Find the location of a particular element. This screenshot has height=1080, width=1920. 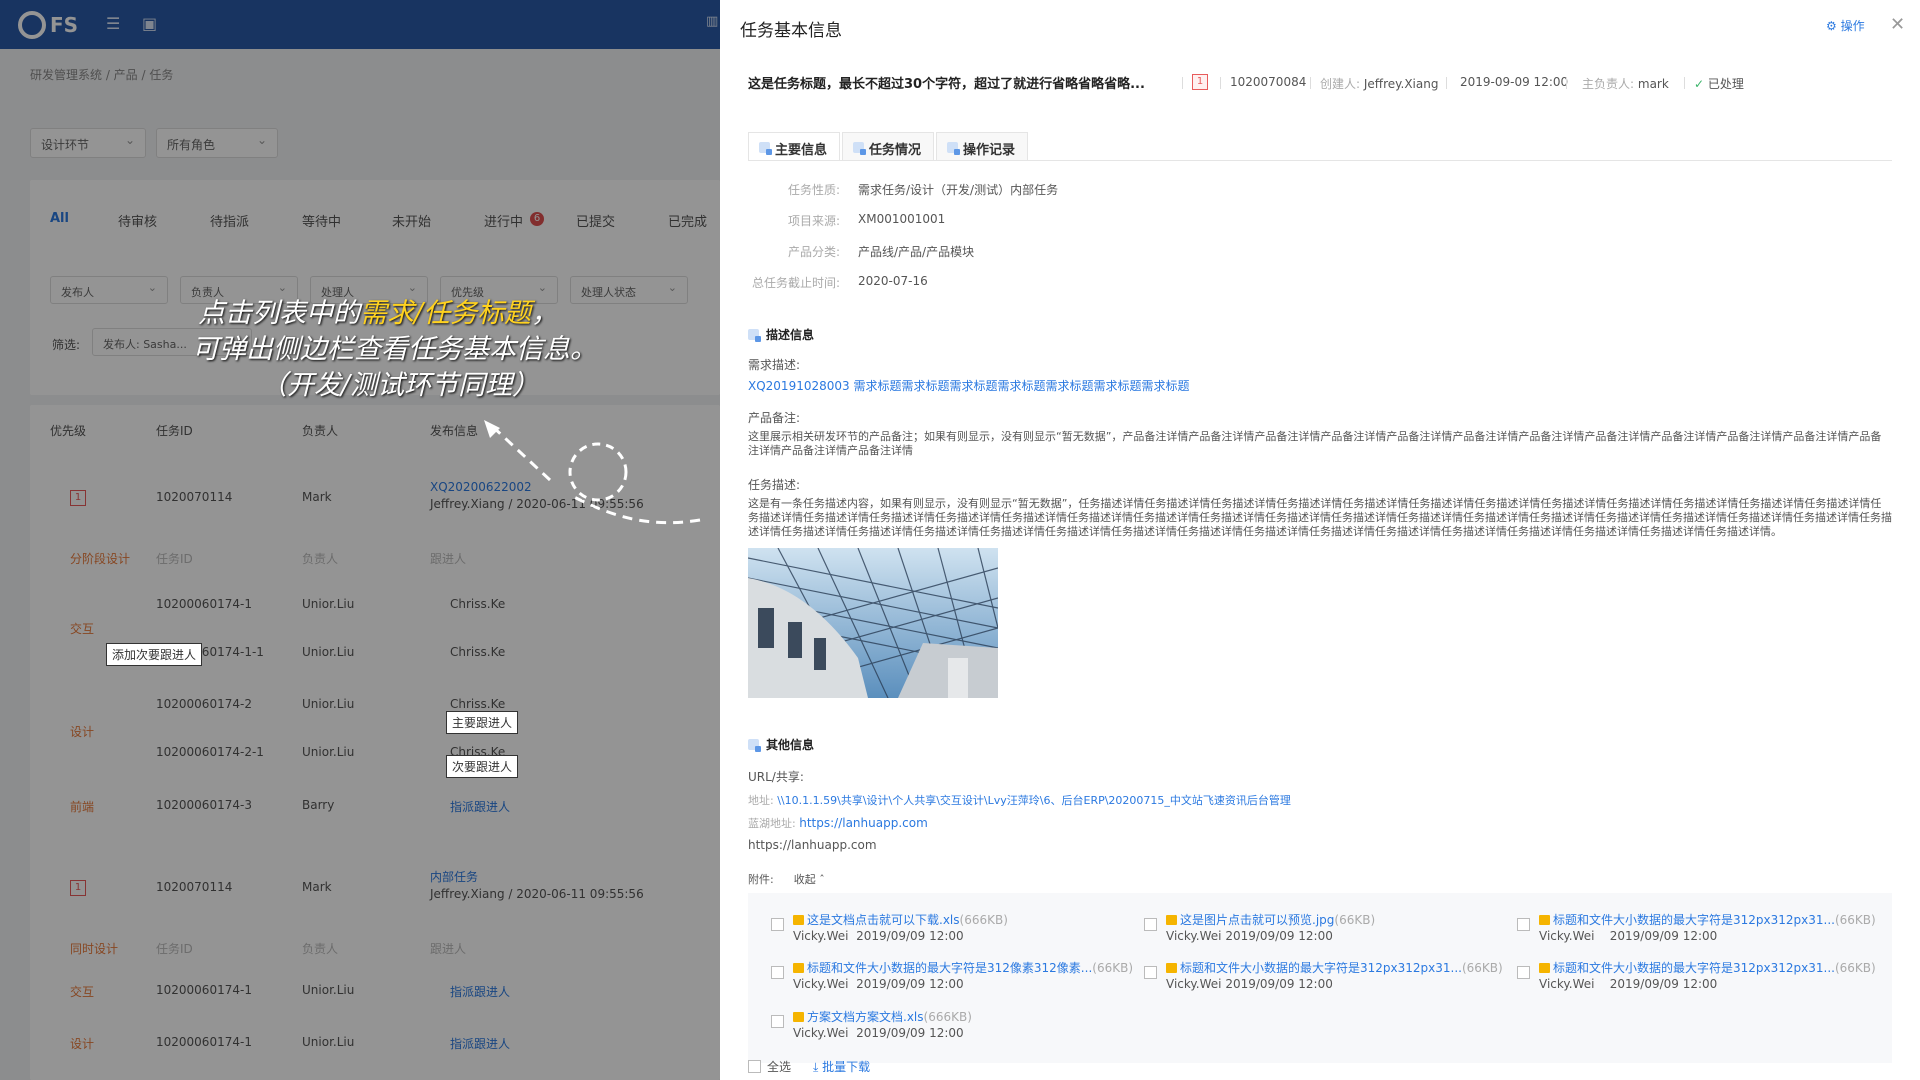

field-label: 项目来源: is located at coordinates (813, 221).